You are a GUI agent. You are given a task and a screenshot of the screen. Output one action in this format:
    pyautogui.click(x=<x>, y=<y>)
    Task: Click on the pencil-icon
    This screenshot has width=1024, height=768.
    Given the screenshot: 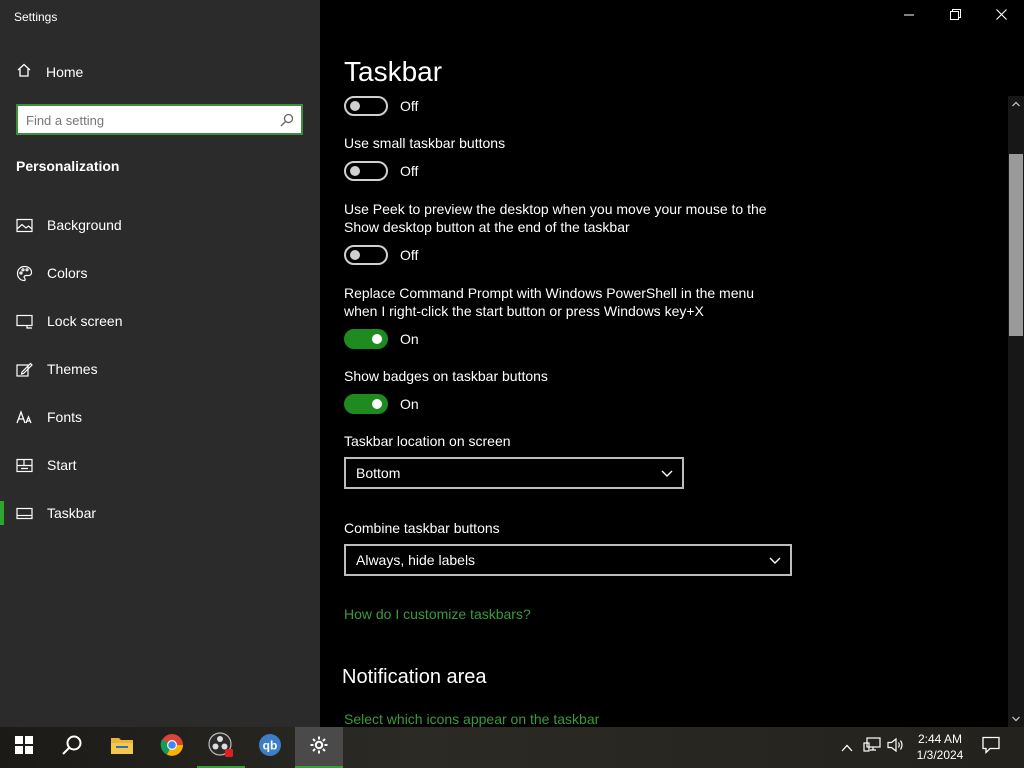 What is the action you would take?
    pyautogui.click(x=24, y=369)
    